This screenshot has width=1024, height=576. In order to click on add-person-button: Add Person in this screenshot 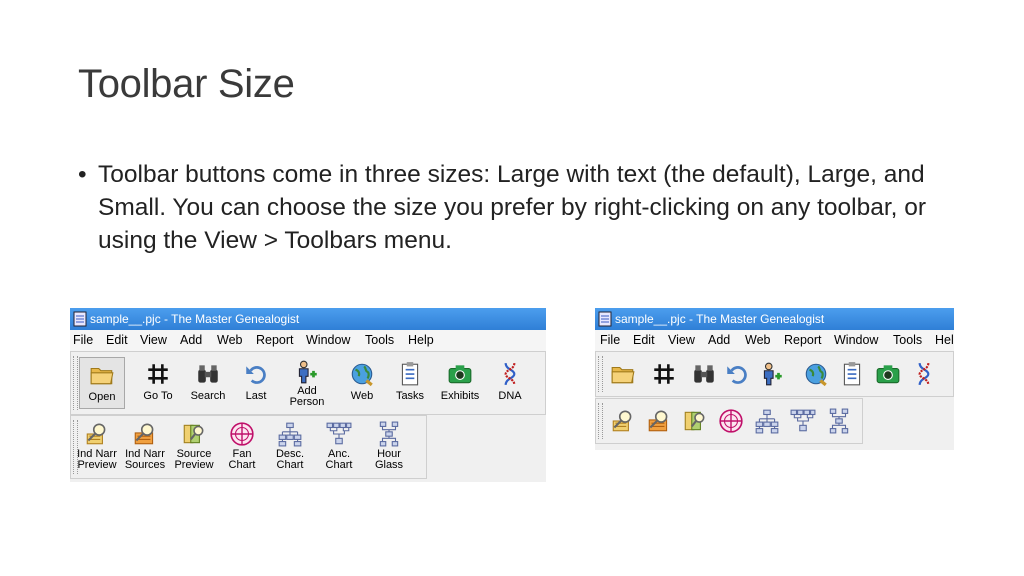, I will do `click(307, 383)`.